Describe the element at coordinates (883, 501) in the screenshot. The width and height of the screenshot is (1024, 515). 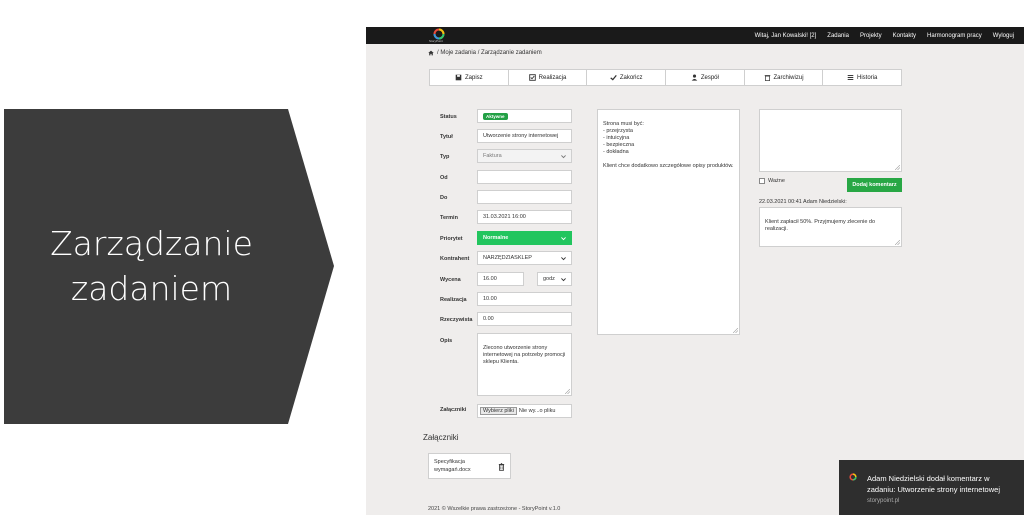
I see `notification-source: storypoint.pl` at that location.